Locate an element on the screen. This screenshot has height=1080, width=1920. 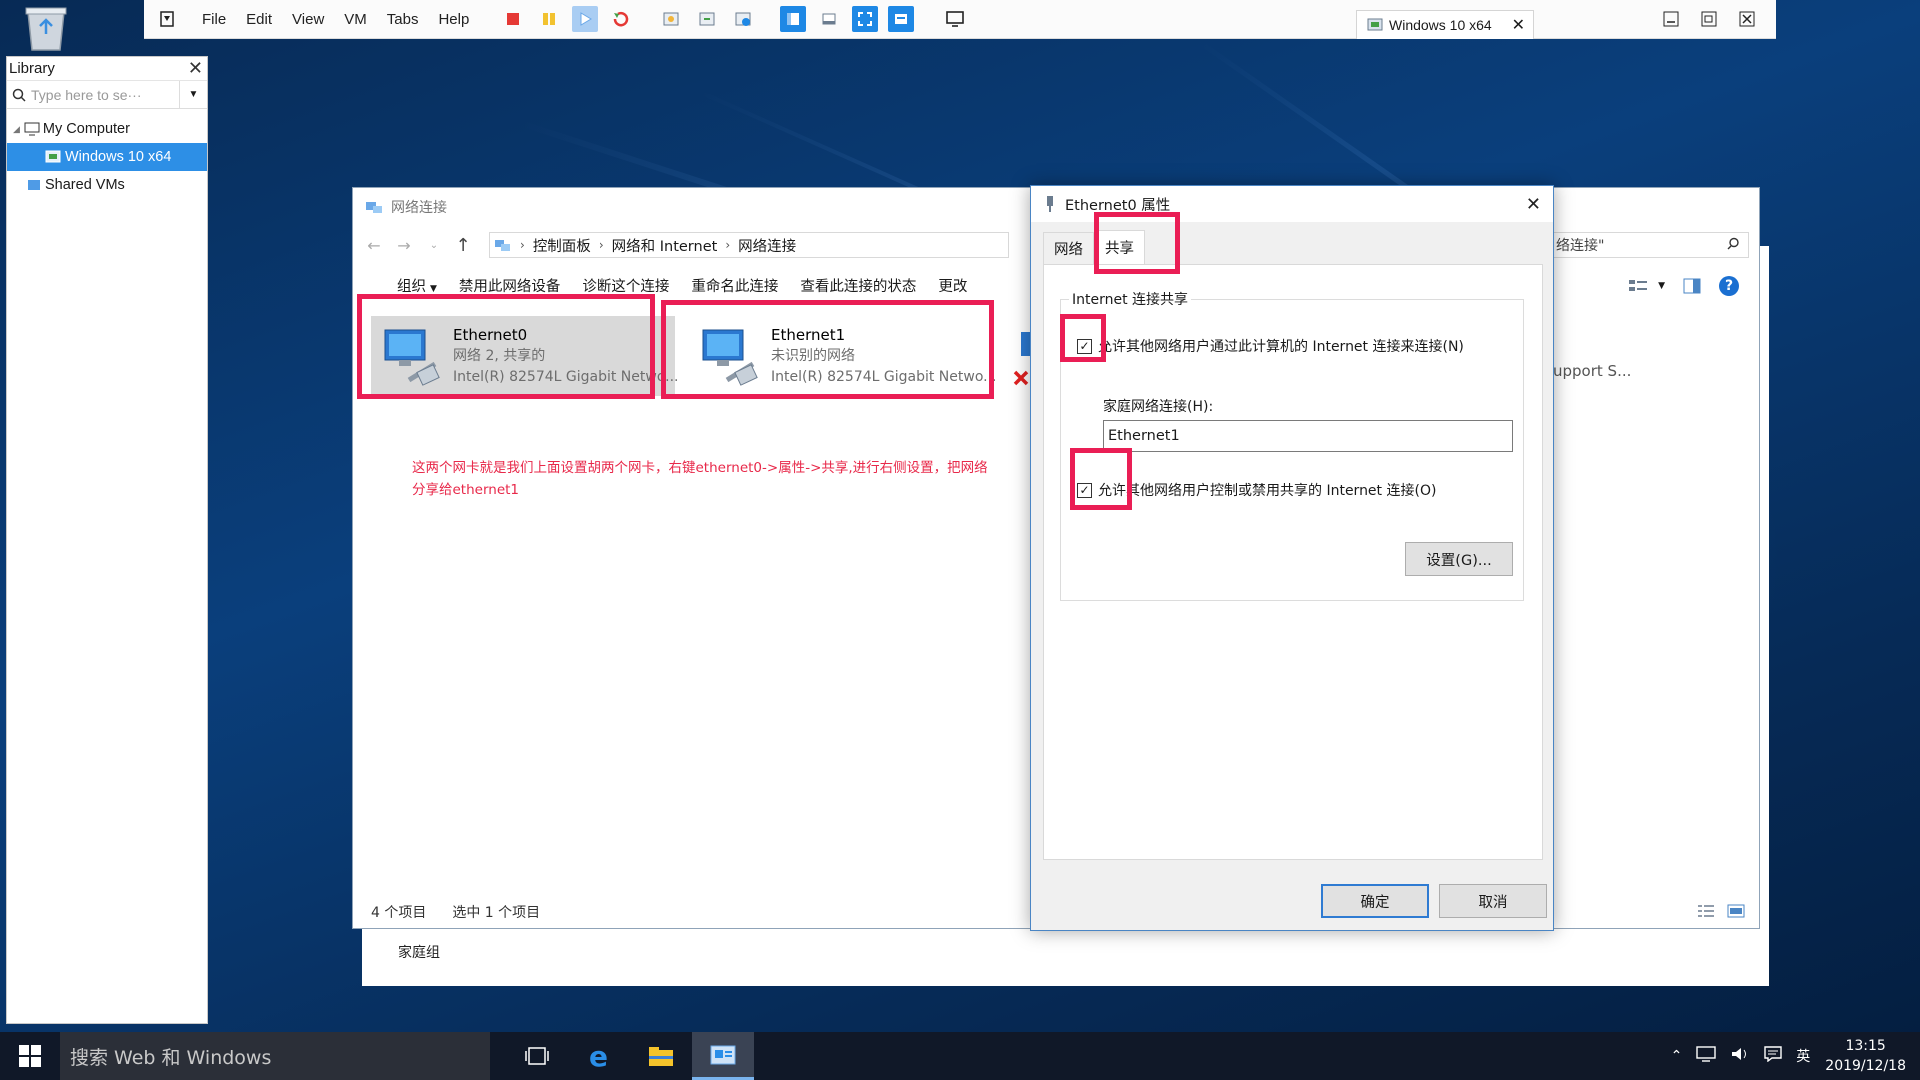
action-center-icon is located at coordinates (1773, 1056).